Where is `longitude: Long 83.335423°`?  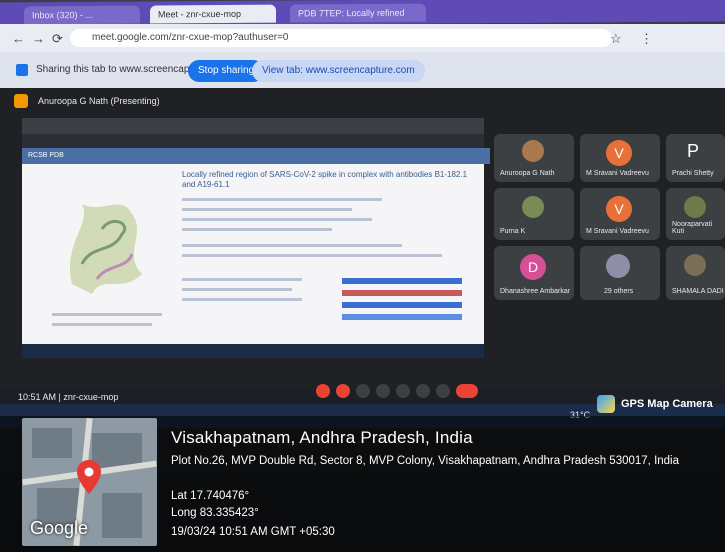 longitude: Long 83.335423° is located at coordinates (215, 513).